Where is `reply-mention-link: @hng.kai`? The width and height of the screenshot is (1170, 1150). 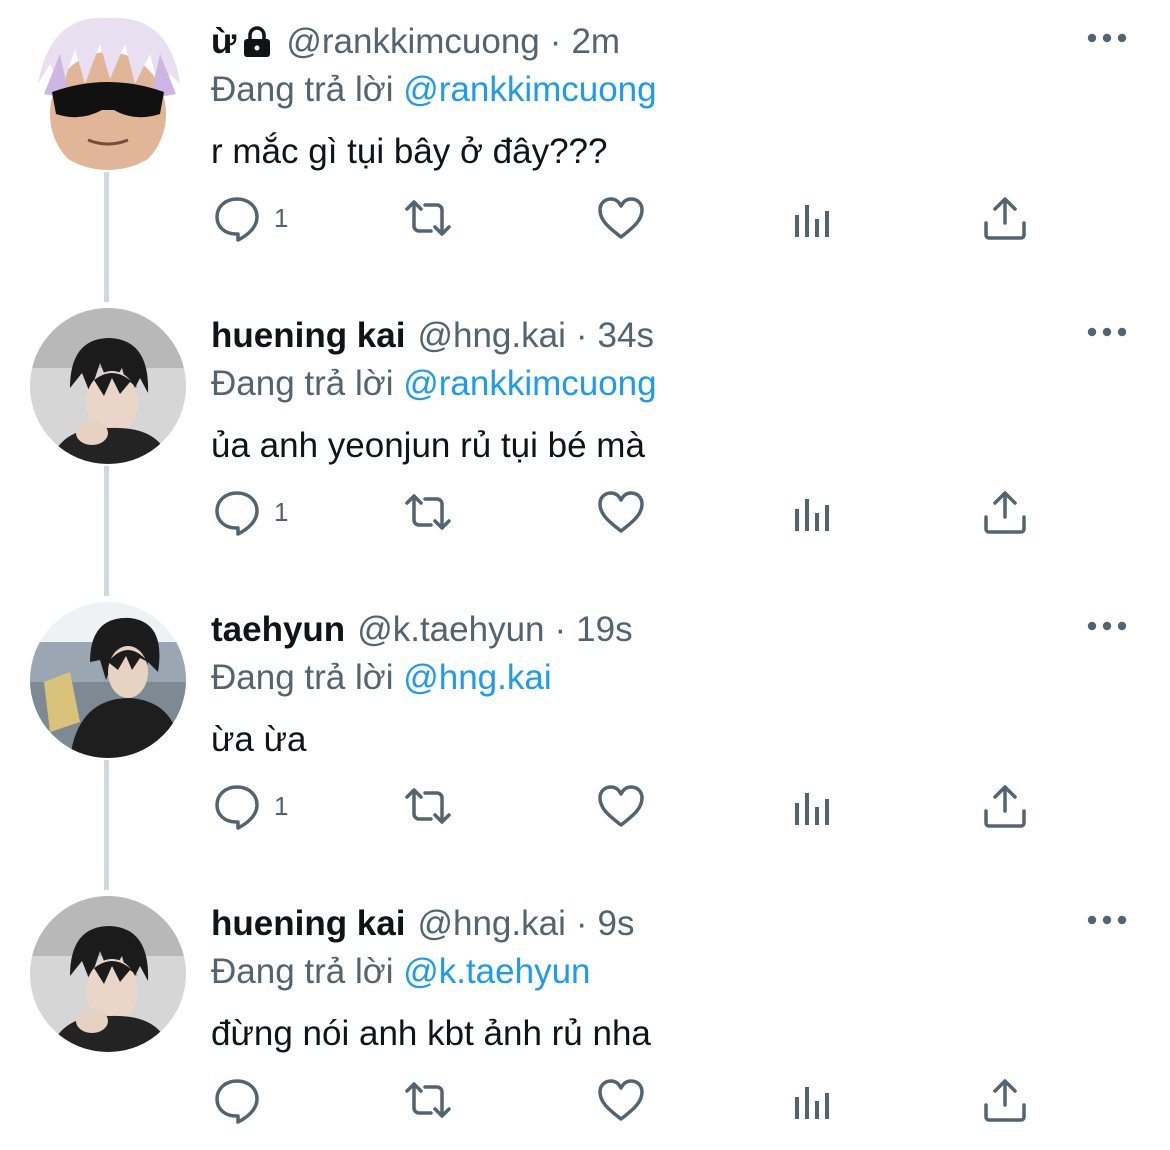
reply-mention-link: @hng.kai is located at coordinates (477, 677).